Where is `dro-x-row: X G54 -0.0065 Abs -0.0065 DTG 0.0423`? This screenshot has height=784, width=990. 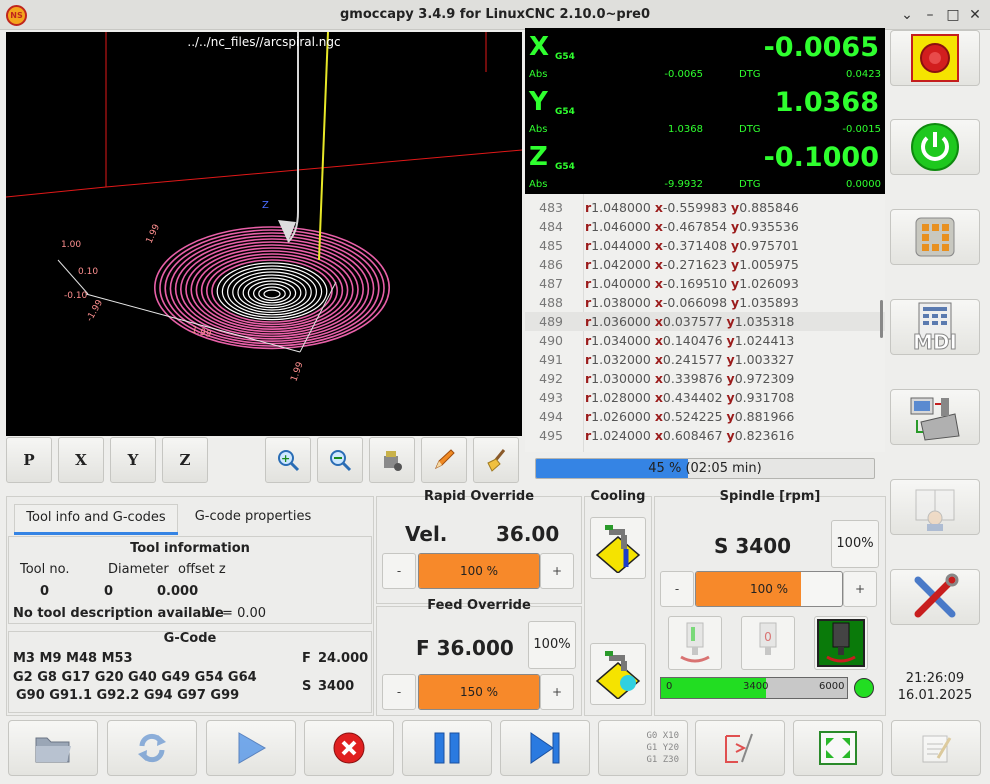
dro-x-row: X G54 -0.0065 Abs -0.0065 DTG 0.0423 is located at coordinates (705, 55).